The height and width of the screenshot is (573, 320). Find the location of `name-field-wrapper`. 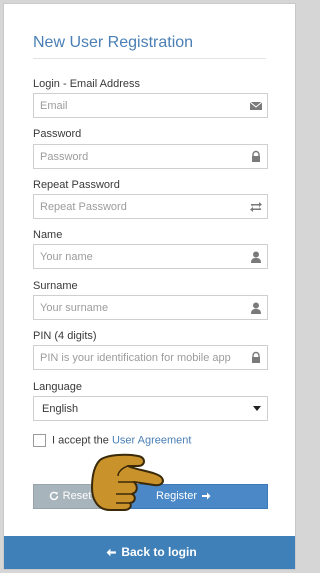

name-field-wrapper is located at coordinates (150, 256).